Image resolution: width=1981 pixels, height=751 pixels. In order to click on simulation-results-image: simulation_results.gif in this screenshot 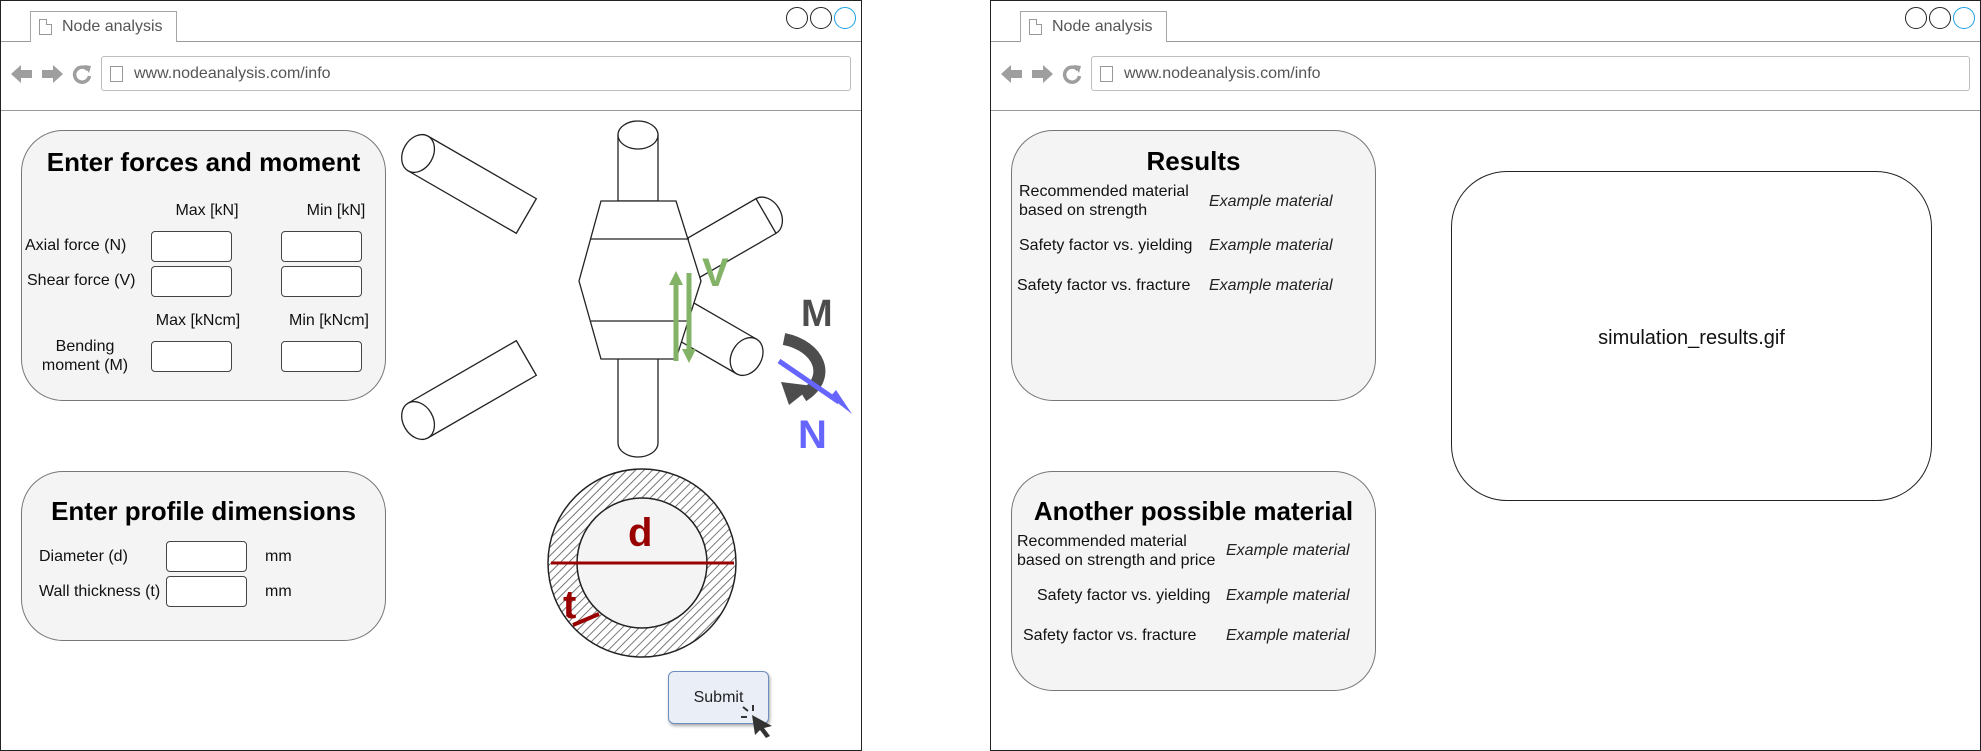, I will do `click(1691, 336)`.